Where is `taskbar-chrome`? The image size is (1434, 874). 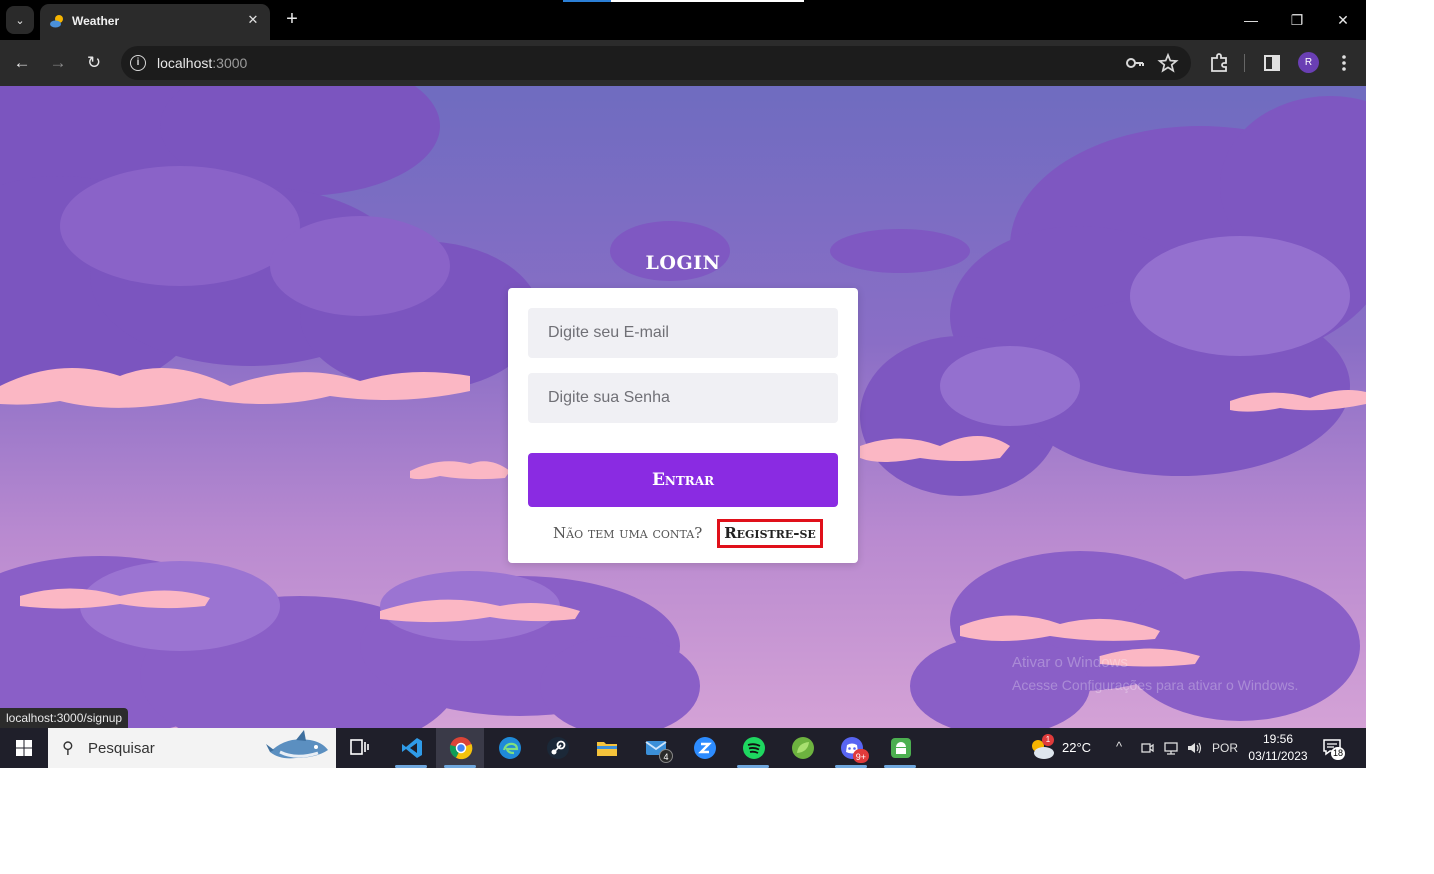 taskbar-chrome is located at coordinates (460, 748).